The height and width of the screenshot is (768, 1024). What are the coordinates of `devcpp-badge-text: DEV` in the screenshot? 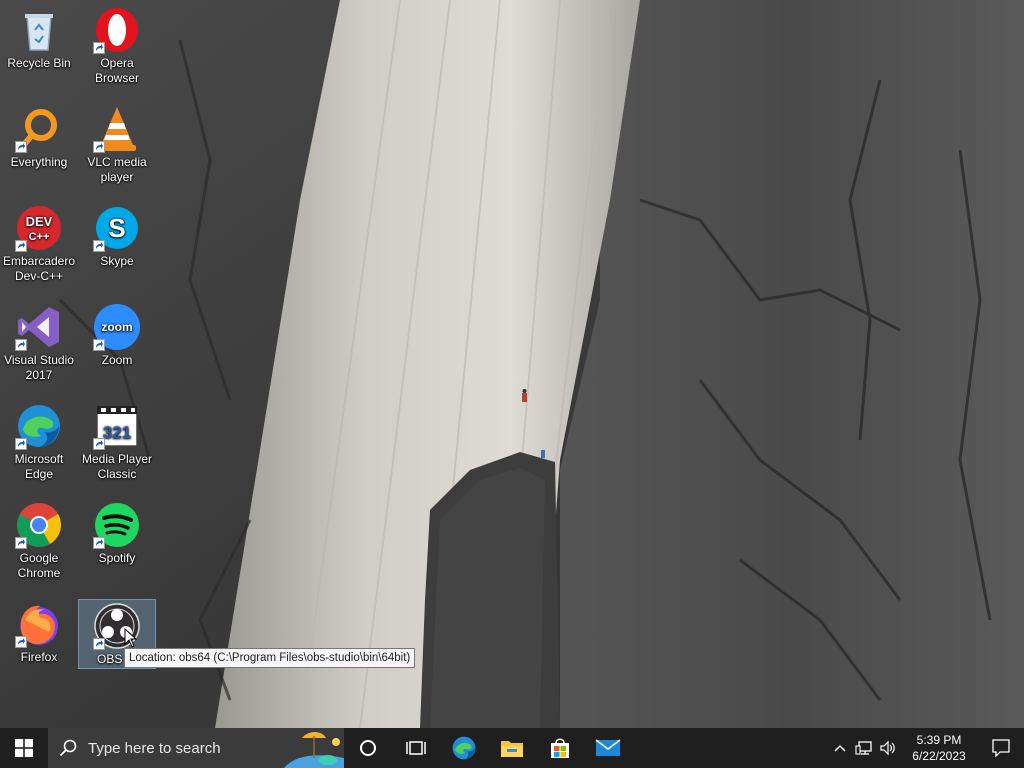 It's located at (39, 221).